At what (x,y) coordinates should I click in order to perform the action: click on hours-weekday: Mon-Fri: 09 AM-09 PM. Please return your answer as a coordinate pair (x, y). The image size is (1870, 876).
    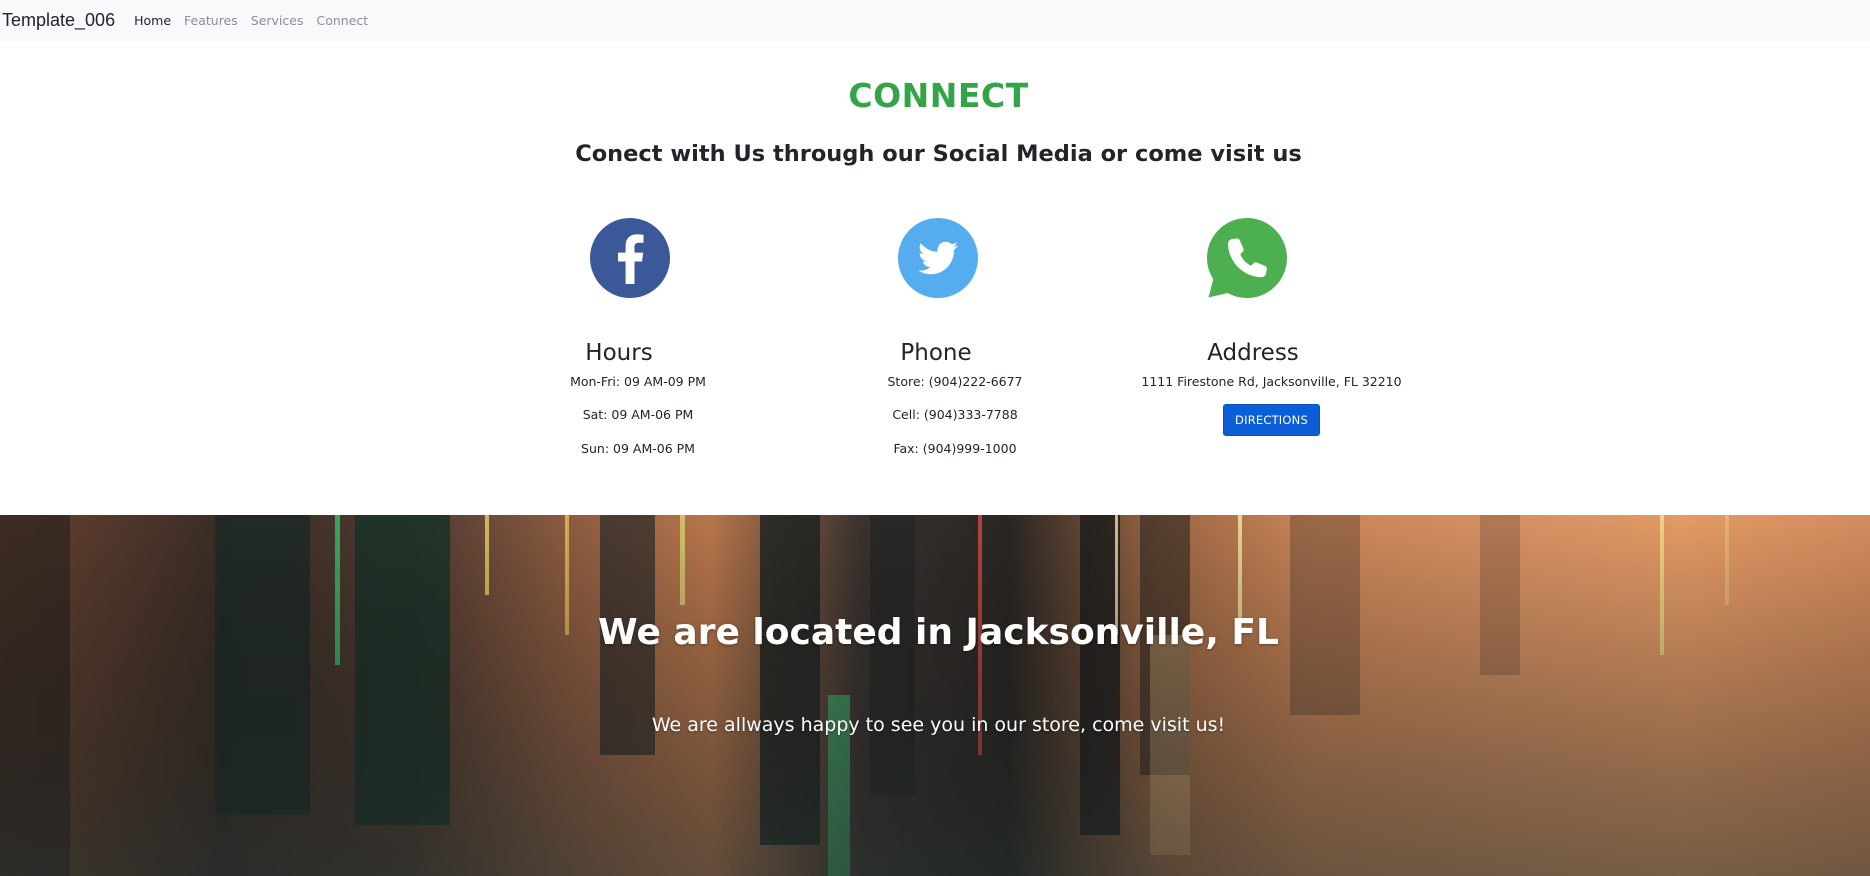
    Looking at the image, I should click on (638, 381).